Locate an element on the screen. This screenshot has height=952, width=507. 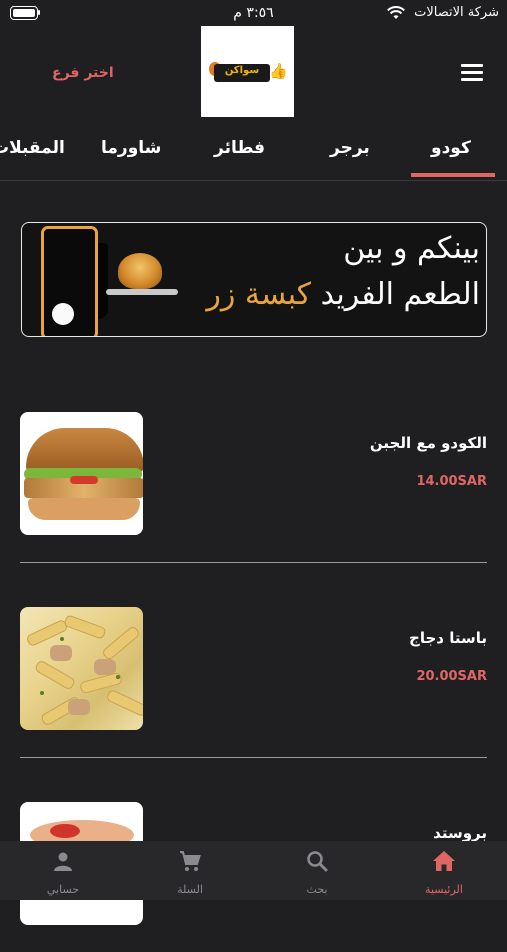
product-name: بروستد is located at coordinates (460, 833).